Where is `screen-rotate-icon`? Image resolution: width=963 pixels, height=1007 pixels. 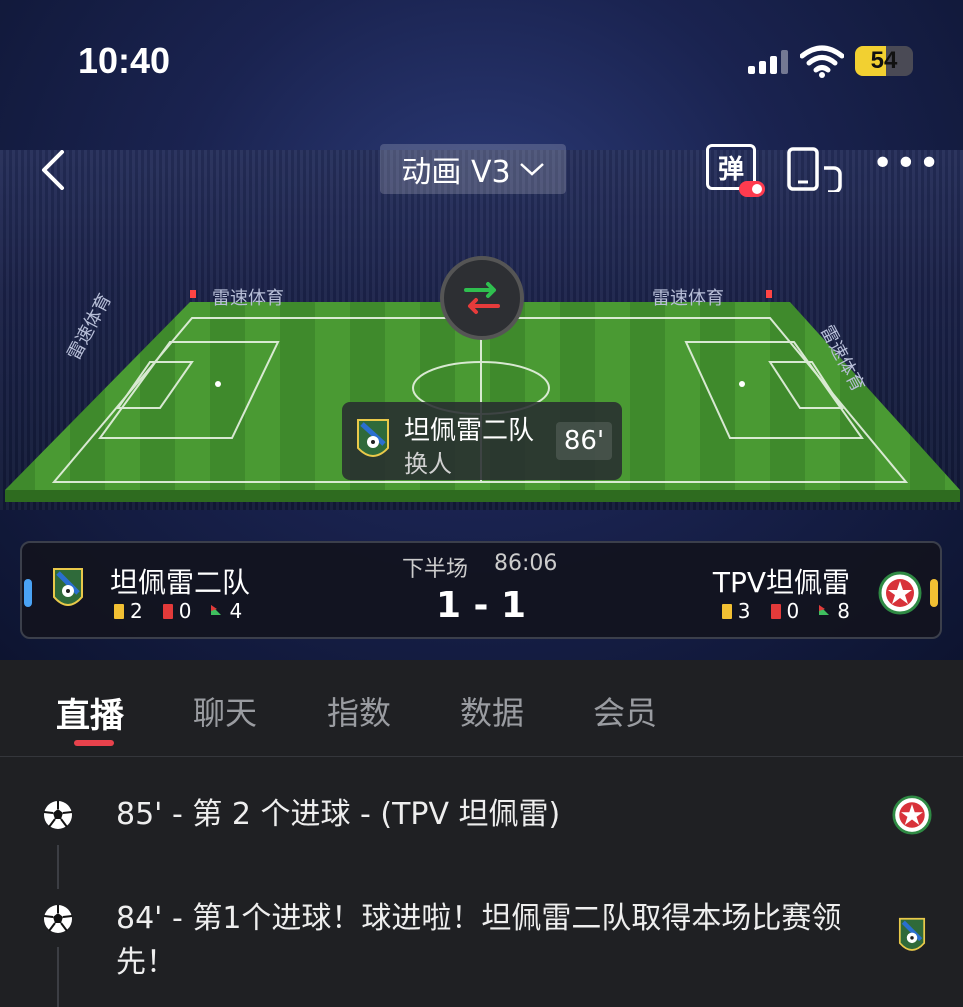 screen-rotate-icon is located at coordinates (815, 169).